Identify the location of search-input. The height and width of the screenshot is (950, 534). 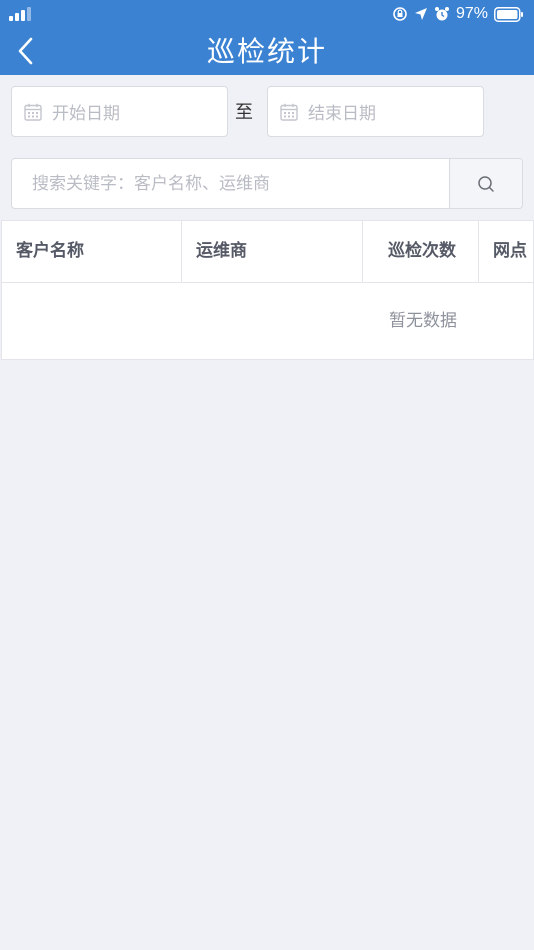
(231, 183).